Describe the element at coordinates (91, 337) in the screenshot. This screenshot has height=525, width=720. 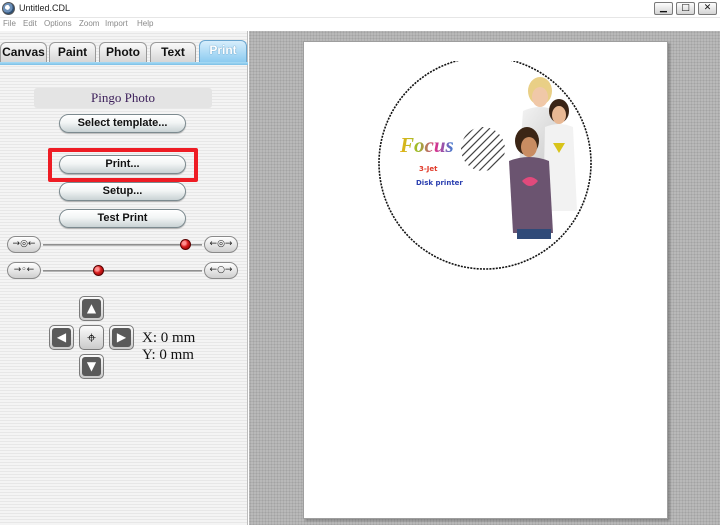
I see `crosshair-icon: ⌖` at that location.